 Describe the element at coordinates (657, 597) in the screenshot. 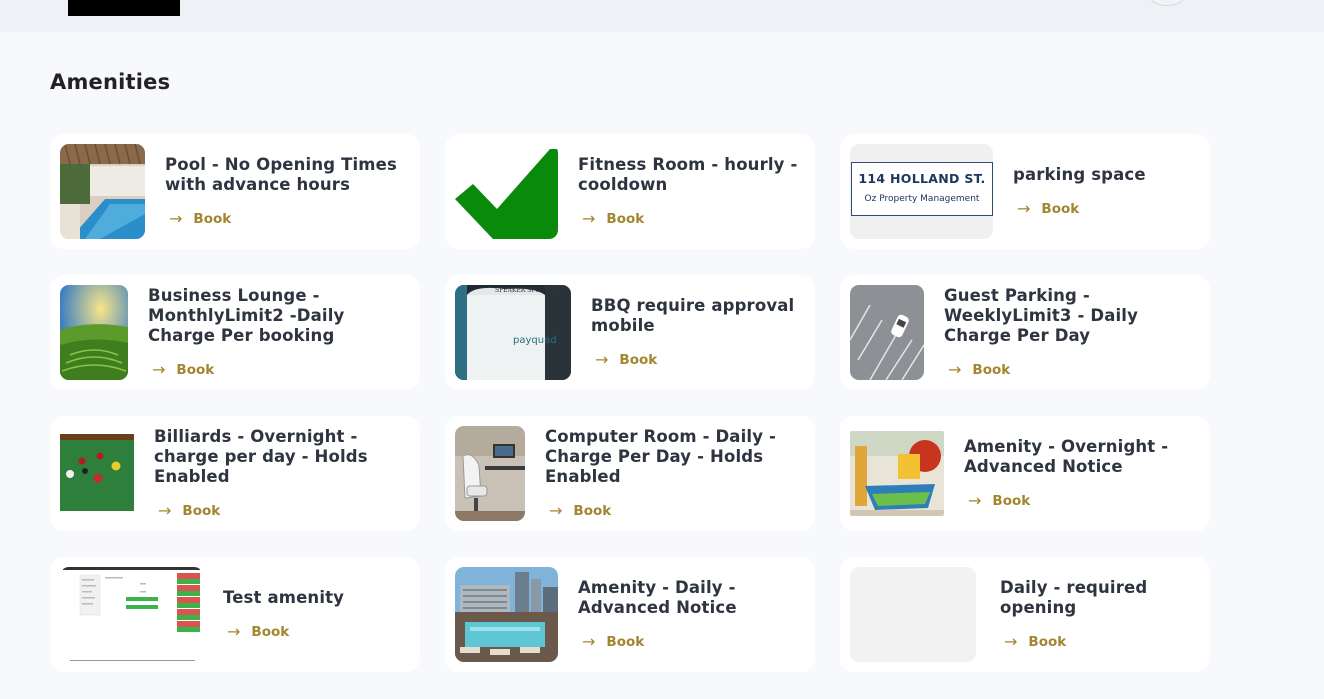

I see `amenity-title: Amenity - Daily - Advanced Notice` at that location.